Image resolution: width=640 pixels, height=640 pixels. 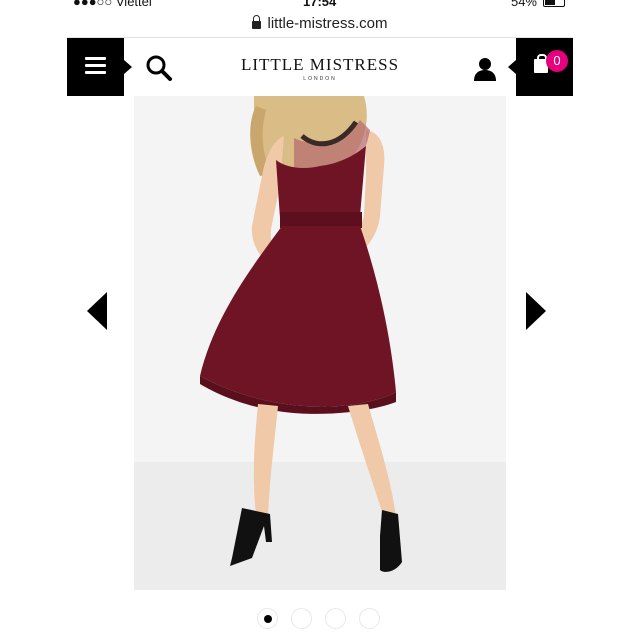 What do you see at coordinates (554, 3) in the screenshot?
I see `battery-icon` at bounding box center [554, 3].